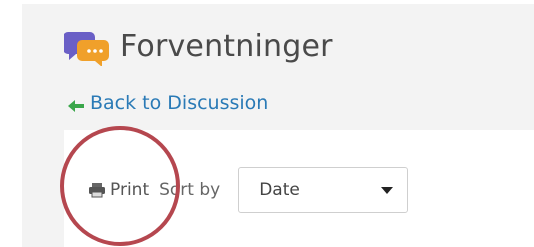  I want to click on discussion-bubbles-icon, so click(87, 46).